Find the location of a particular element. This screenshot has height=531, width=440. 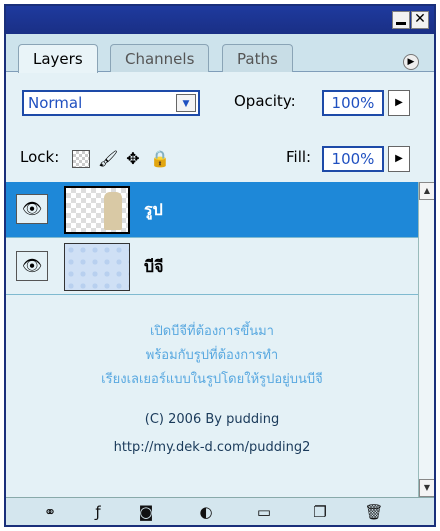

instruction-line-2: พร้อมกับรูปที่ต้องการทำ is located at coordinates (212, 355).